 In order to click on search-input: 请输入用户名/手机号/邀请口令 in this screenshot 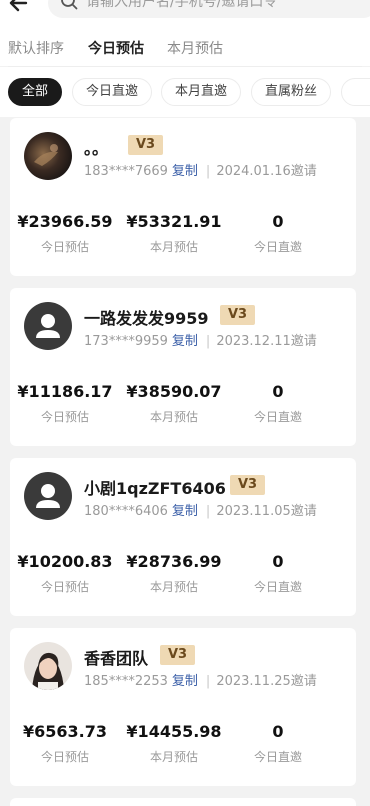, I will do `click(209, 9)`.